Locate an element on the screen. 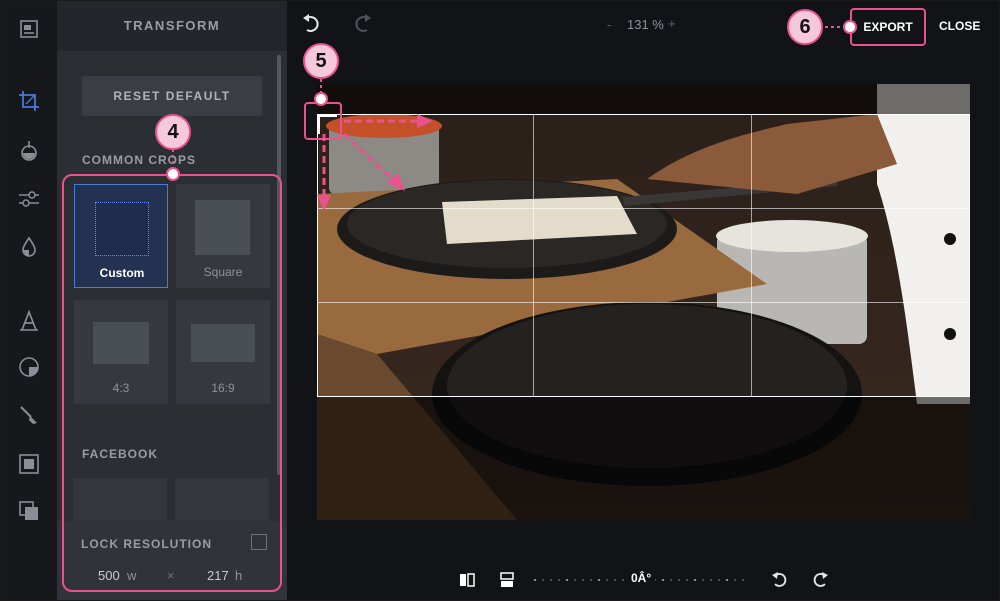 The height and width of the screenshot is (601, 1000). rotate-left-icon is located at coordinates (780, 580).